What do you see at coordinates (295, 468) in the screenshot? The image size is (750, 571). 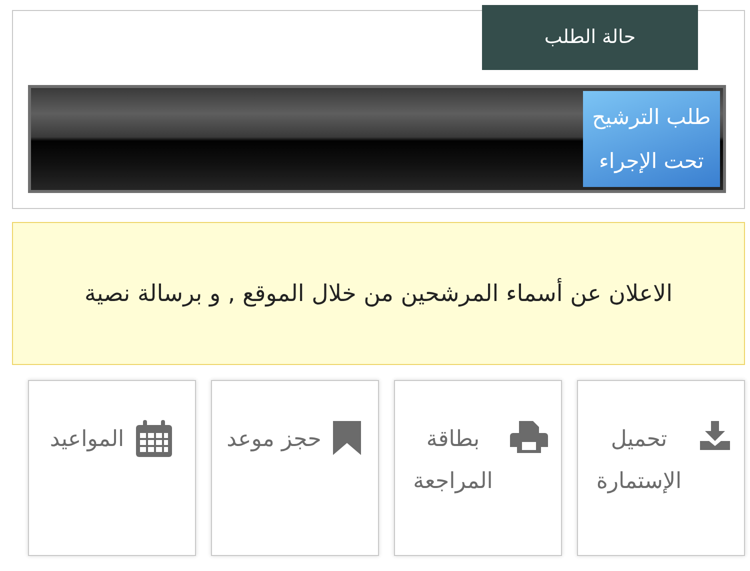 I see `action-card: حجز موعد` at bounding box center [295, 468].